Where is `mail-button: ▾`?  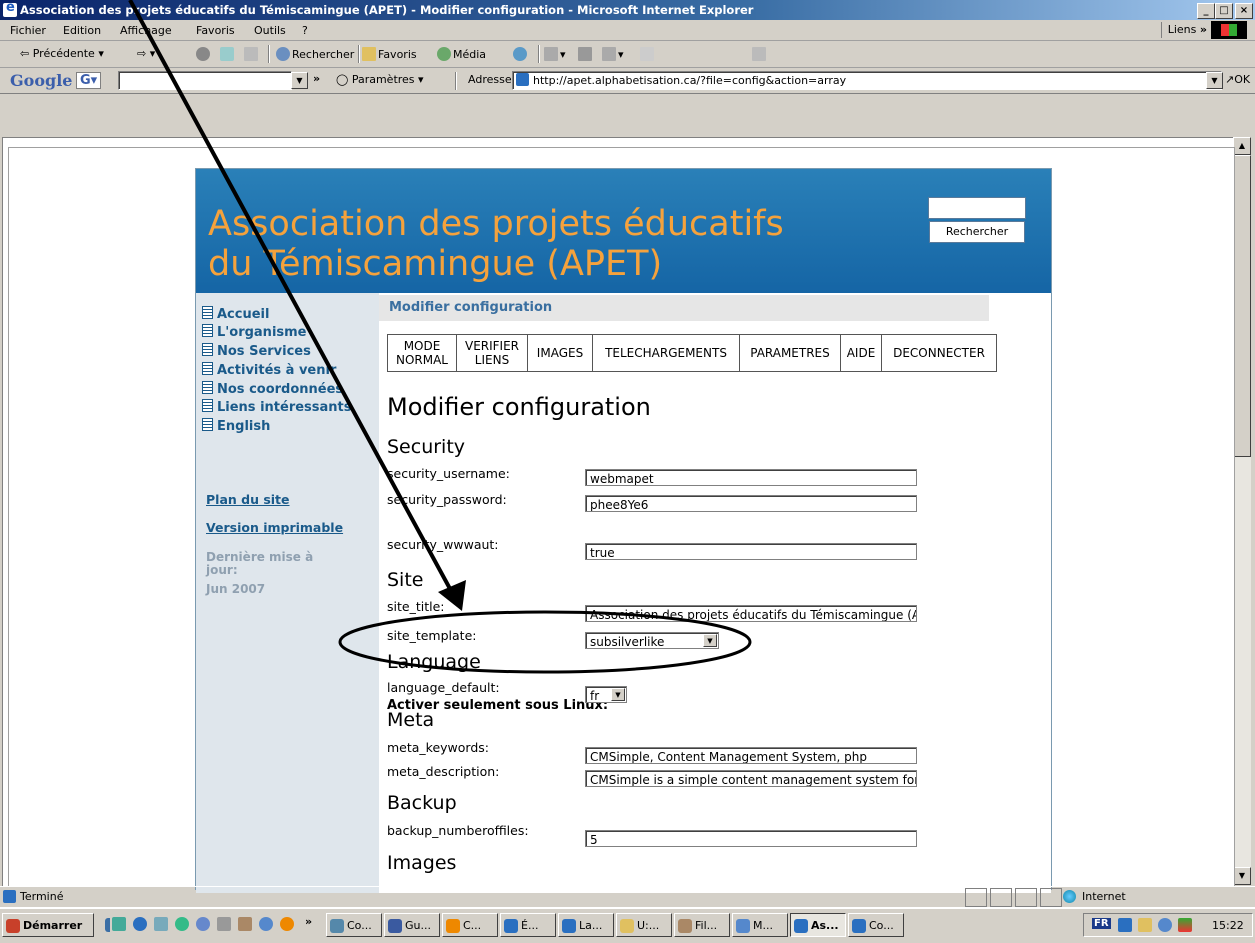 mail-button: ▾ is located at coordinates (555, 54).